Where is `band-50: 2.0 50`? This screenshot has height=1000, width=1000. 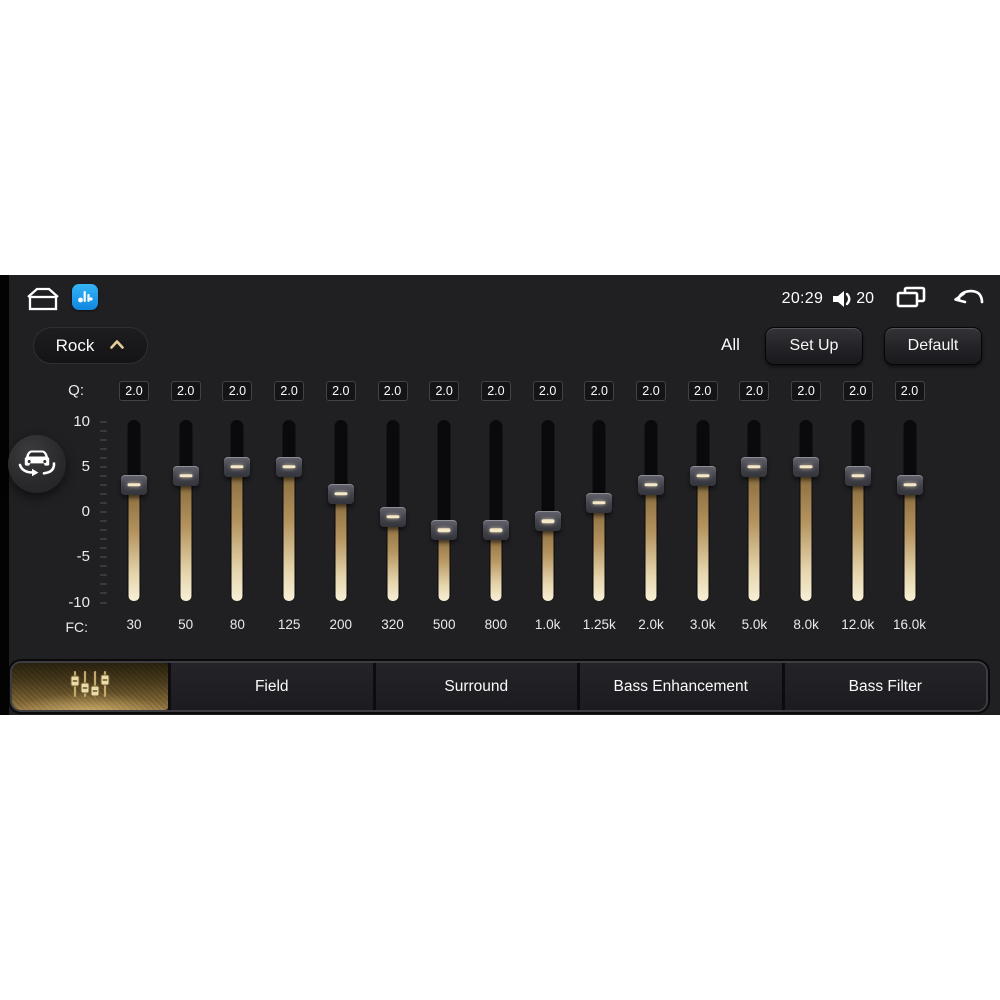 band-50: 2.0 50 is located at coordinates (186, 465).